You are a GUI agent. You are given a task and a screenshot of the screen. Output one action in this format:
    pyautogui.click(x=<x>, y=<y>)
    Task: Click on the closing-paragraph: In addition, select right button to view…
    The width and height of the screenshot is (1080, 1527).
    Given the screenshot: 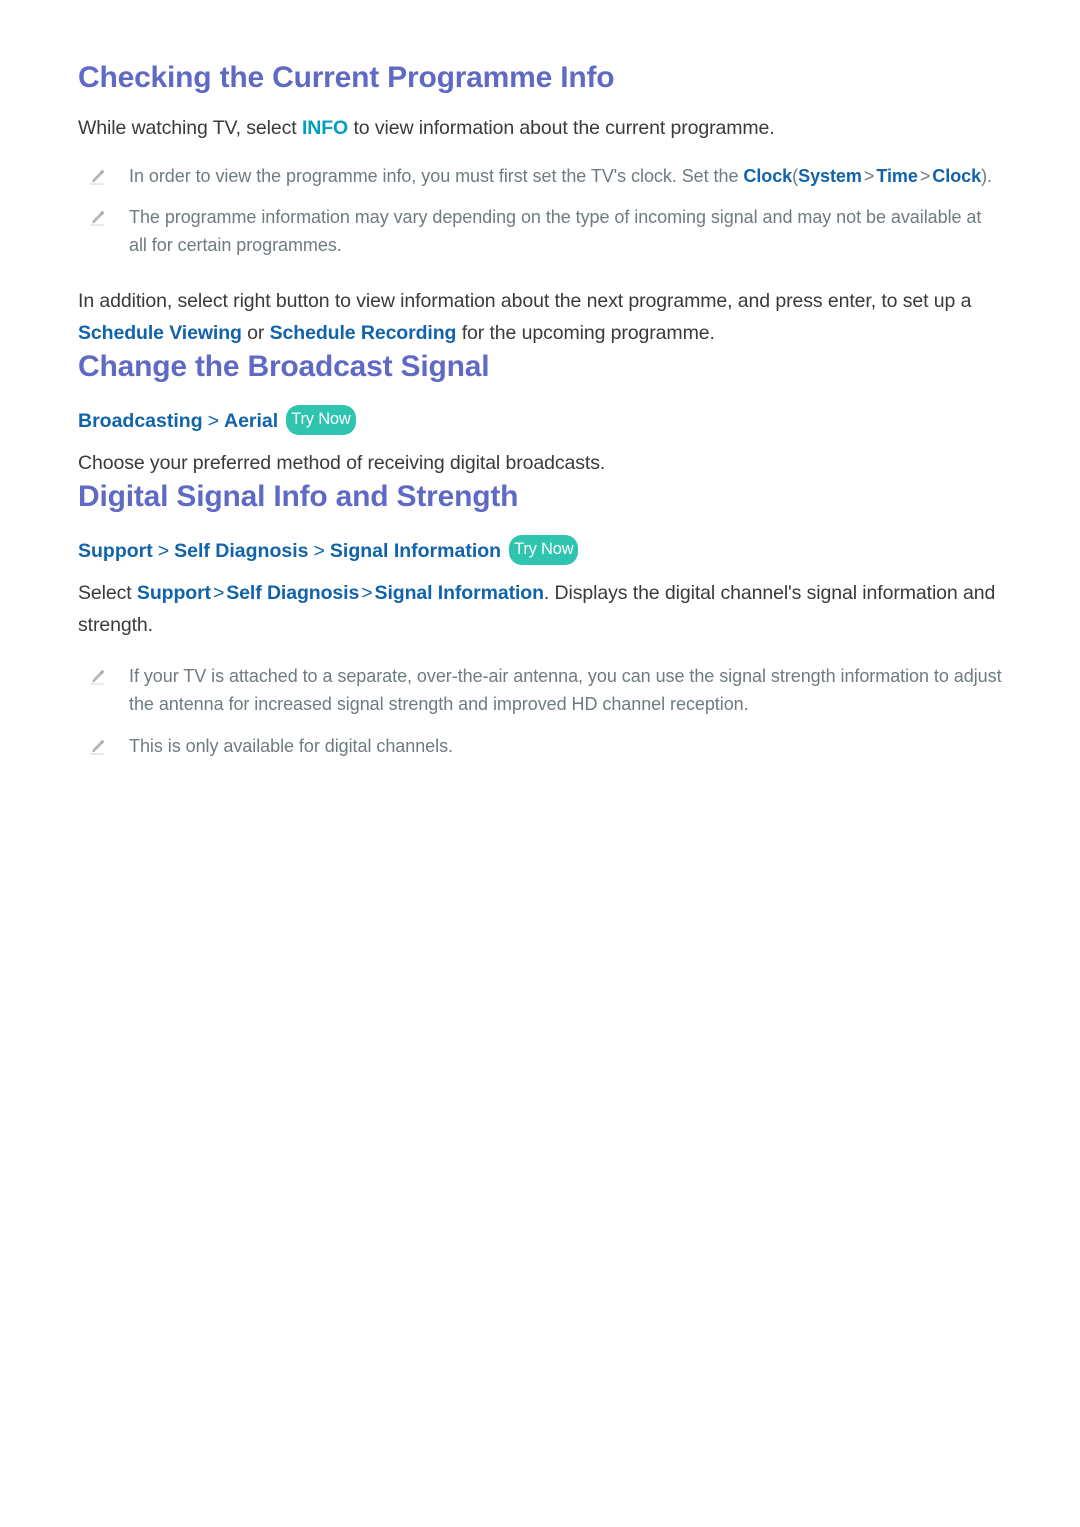 What is the action you would take?
    pyautogui.click(x=540, y=317)
    